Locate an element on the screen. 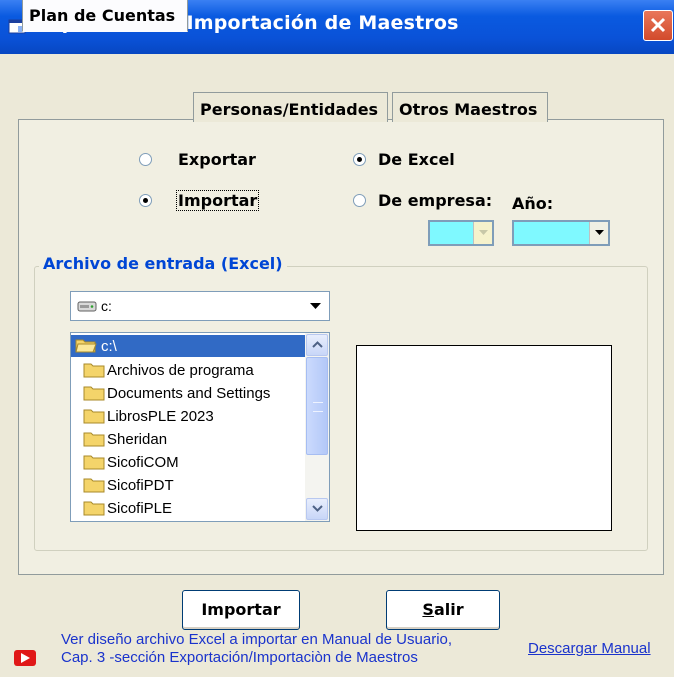 The image size is (674, 677). close-icon is located at coordinates (658, 25).